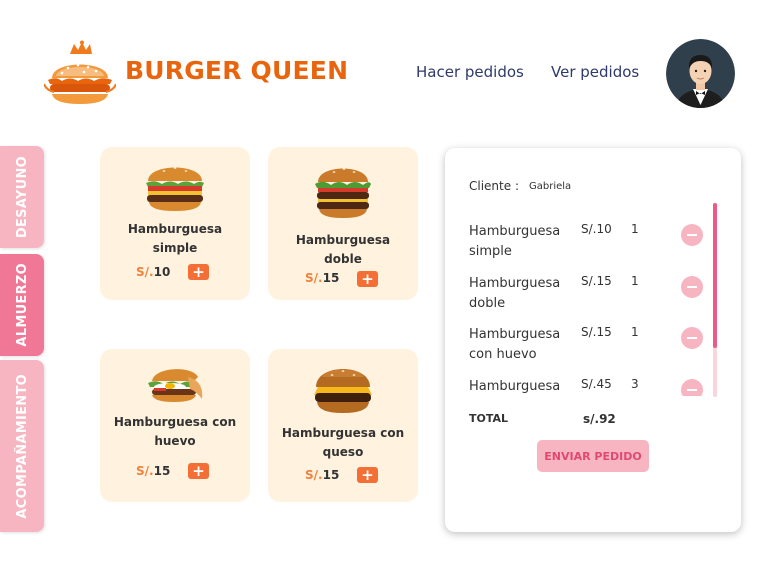  I want to click on order-item-qty: 3, so click(635, 384).